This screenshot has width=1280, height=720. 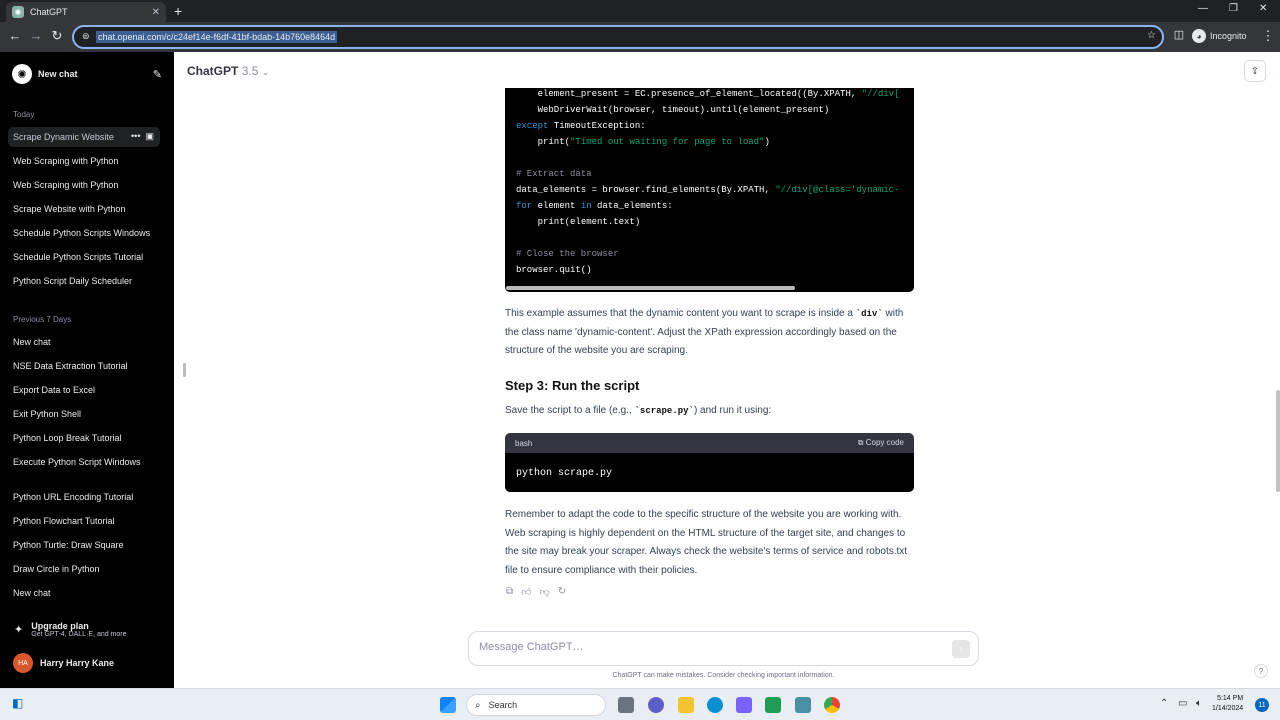 I want to click on app-icon, so click(x=744, y=705).